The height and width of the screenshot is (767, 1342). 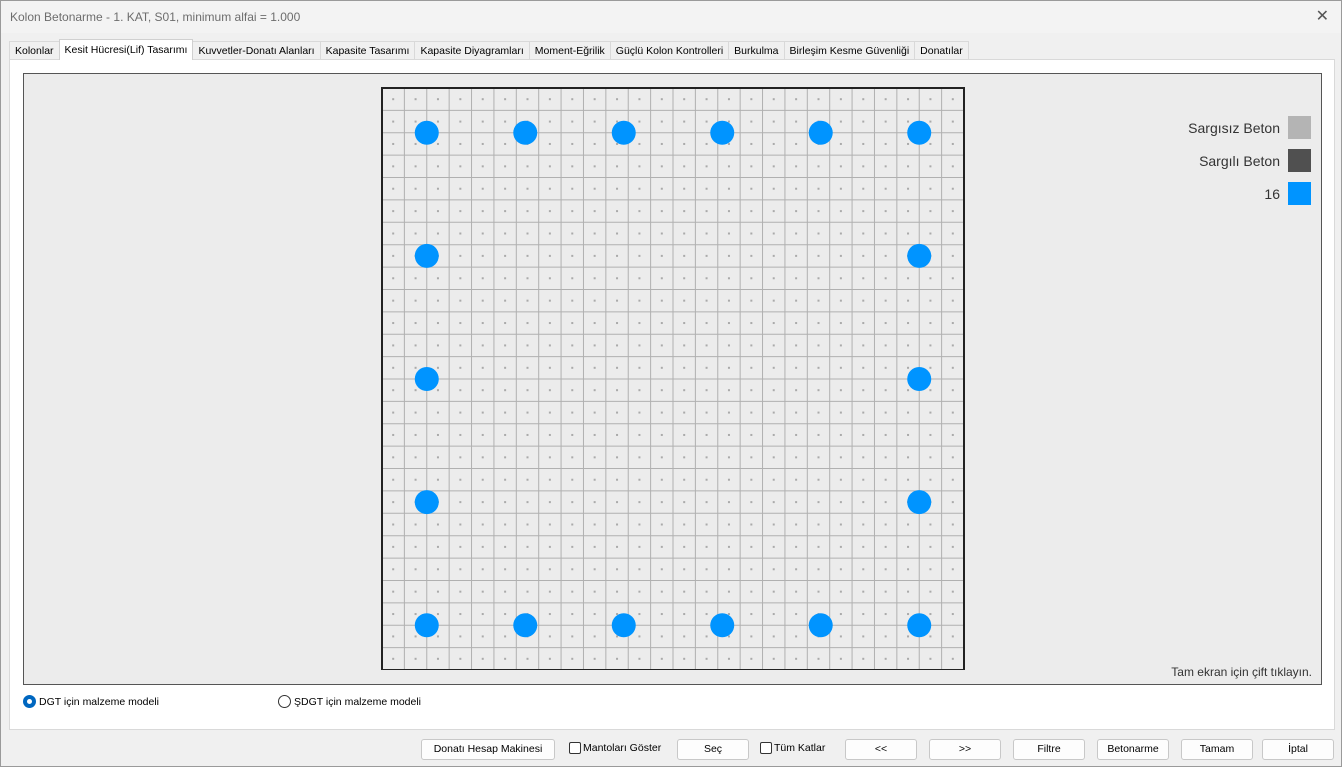 What do you see at coordinates (34, 50) in the screenshot?
I see `tab-item: Kolonlar` at bounding box center [34, 50].